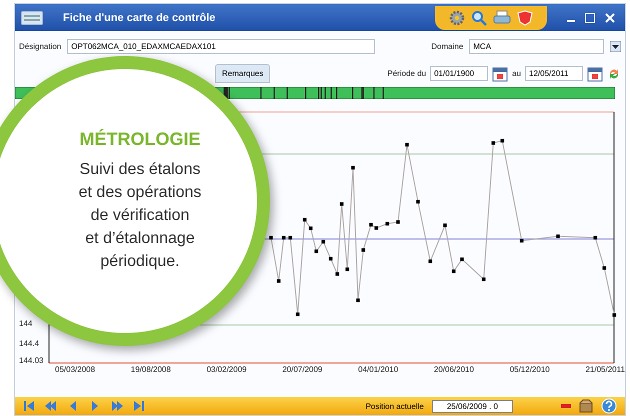  Describe the element at coordinates (406, 73) in the screenshot. I see `period-label: Période du` at that location.